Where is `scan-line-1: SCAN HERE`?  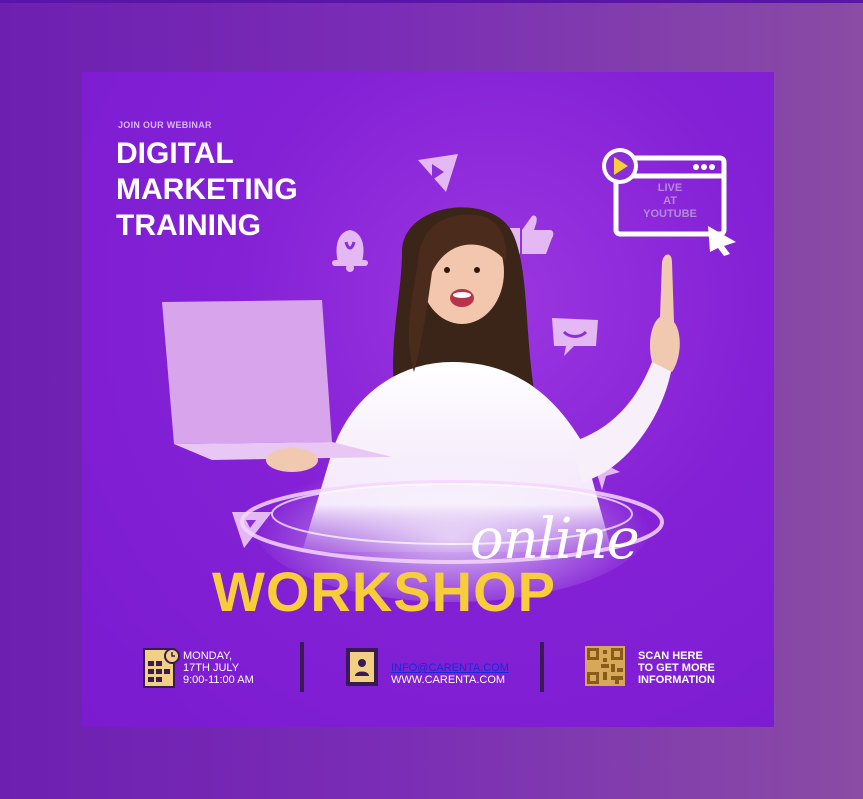 scan-line-1: SCAN HERE is located at coordinates (670, 656).